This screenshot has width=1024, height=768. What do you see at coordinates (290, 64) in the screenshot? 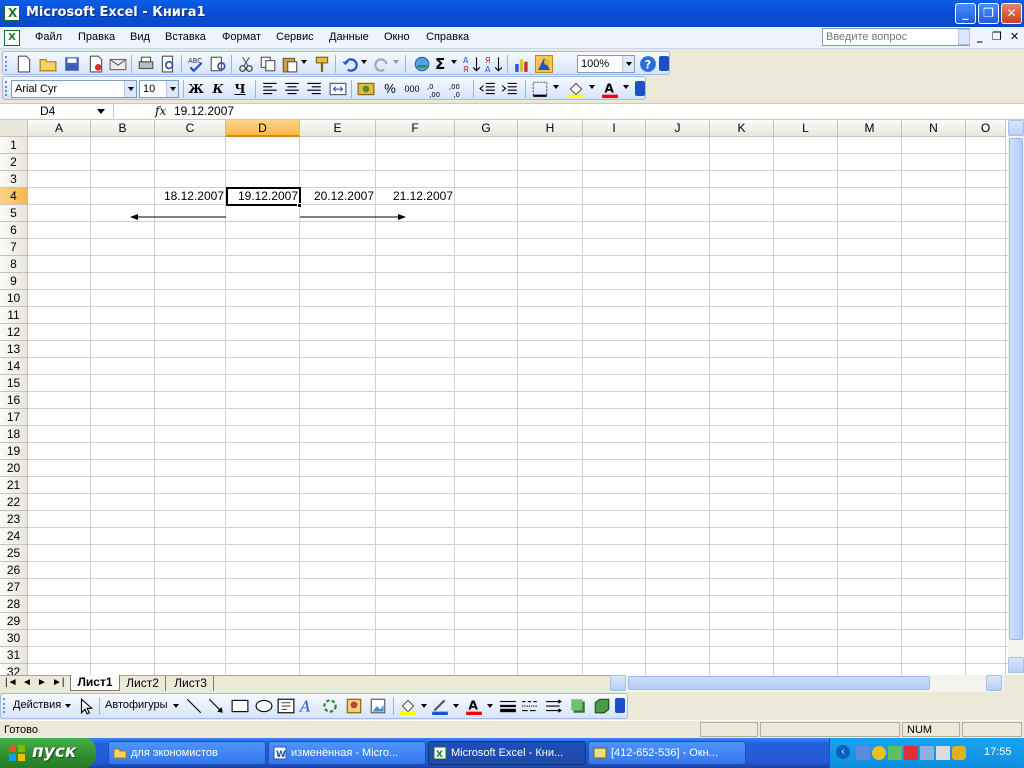
I see `paste-icon` at bounding box center [290, 64].